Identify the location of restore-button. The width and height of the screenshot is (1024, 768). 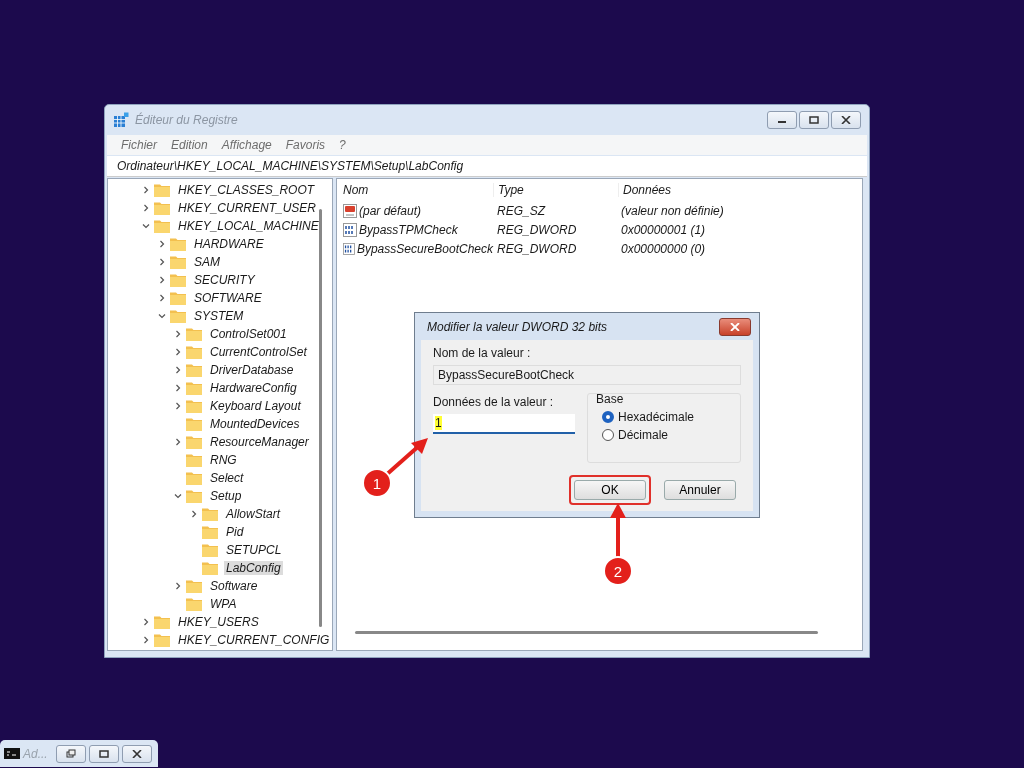
(71, 753).